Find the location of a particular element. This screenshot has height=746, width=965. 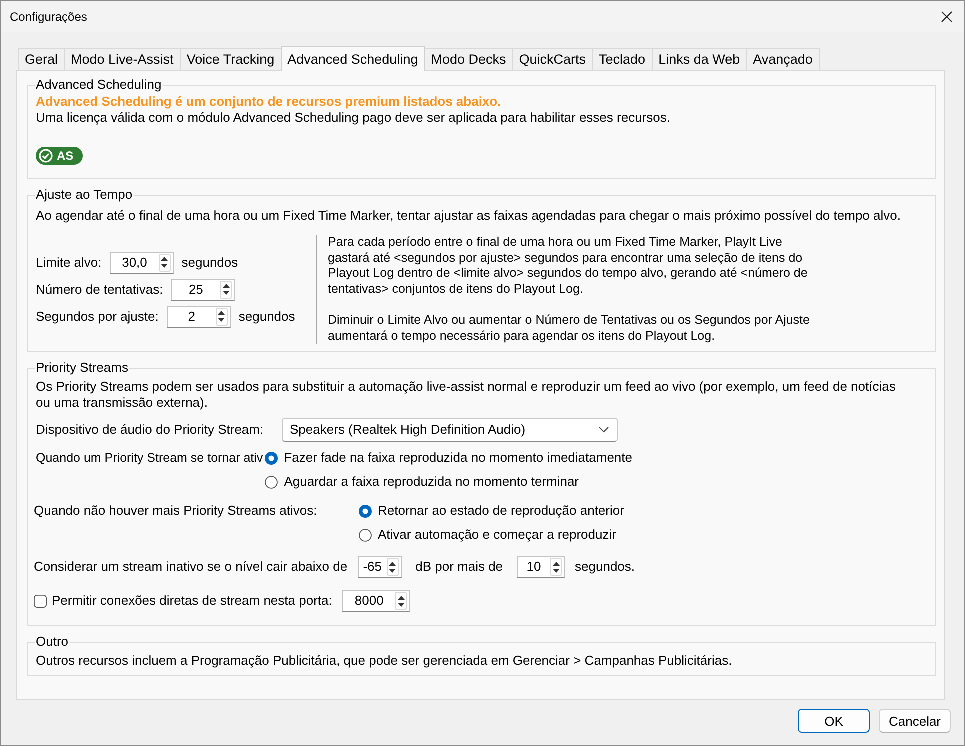

field-label: Quando um Priority Stream se tornar ativ is located at coordinates (150, 459).